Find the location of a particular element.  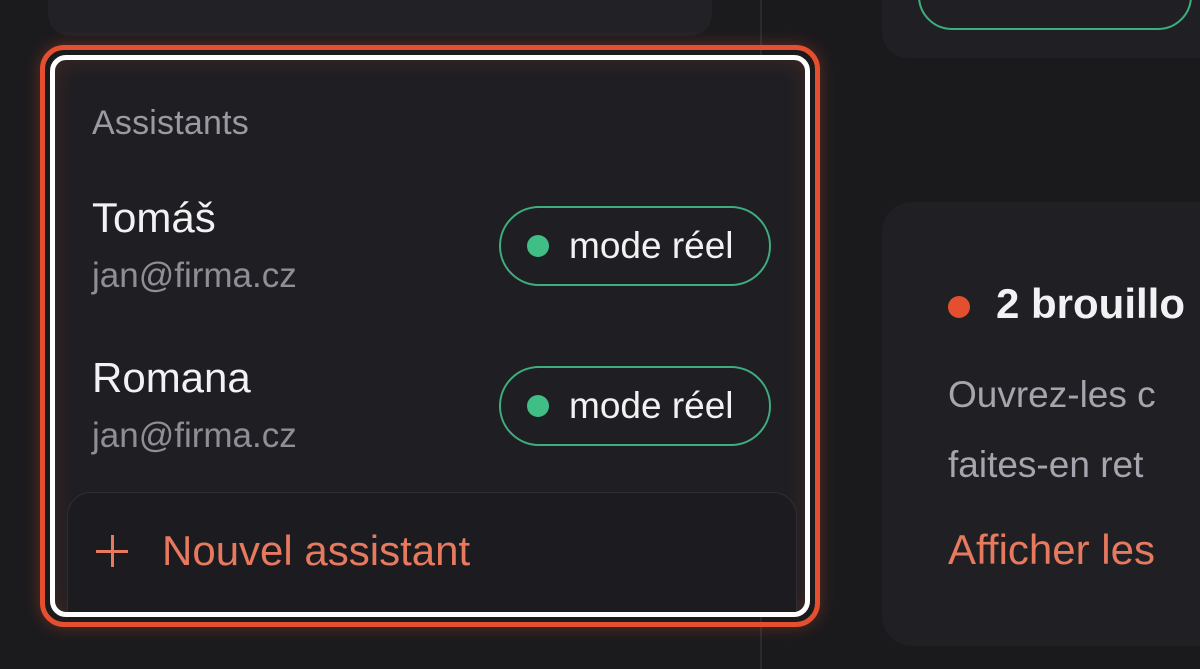

status-pill is located at coordinates (1055, 15).